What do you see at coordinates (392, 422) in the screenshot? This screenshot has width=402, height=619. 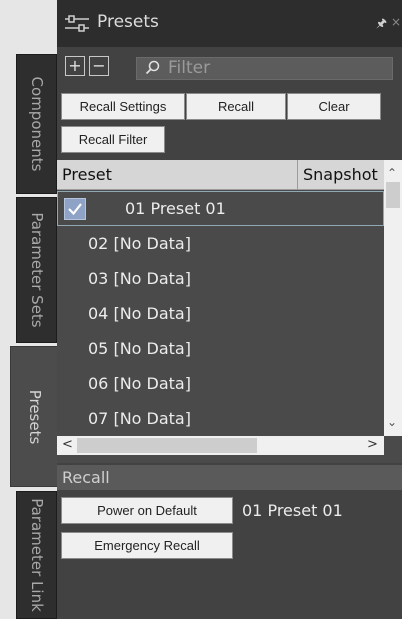 I see `chevron-down-icon: ⌄` at bounding box center [392, 422].